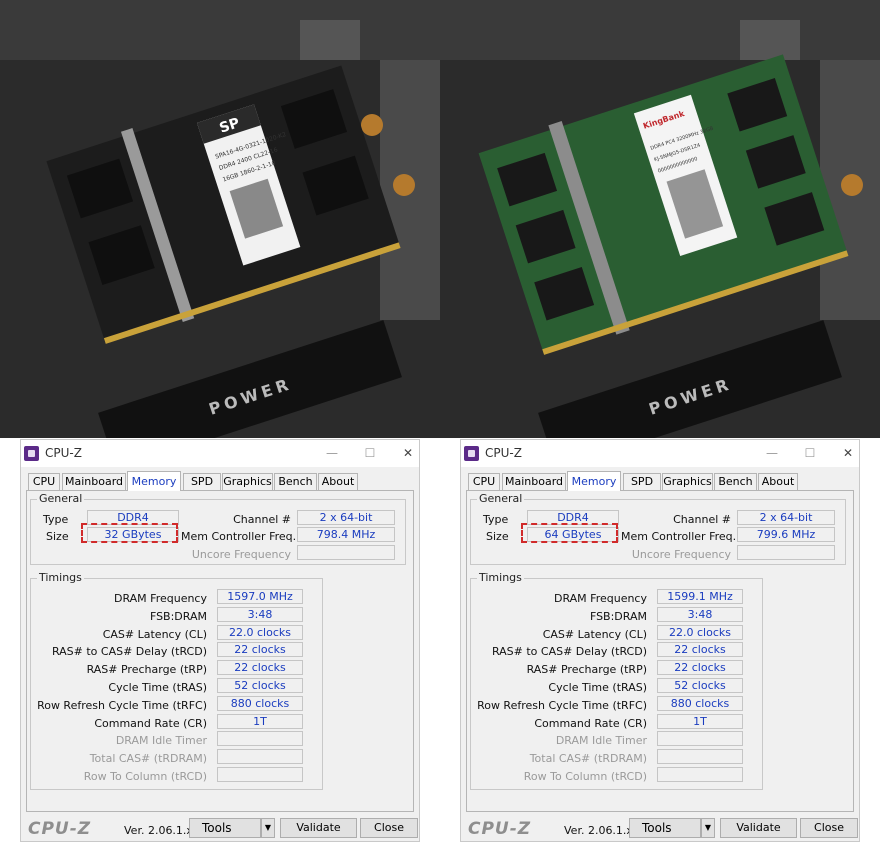 The image size is (880, 842). I want to click on type-label: Type, so click(56, 519).